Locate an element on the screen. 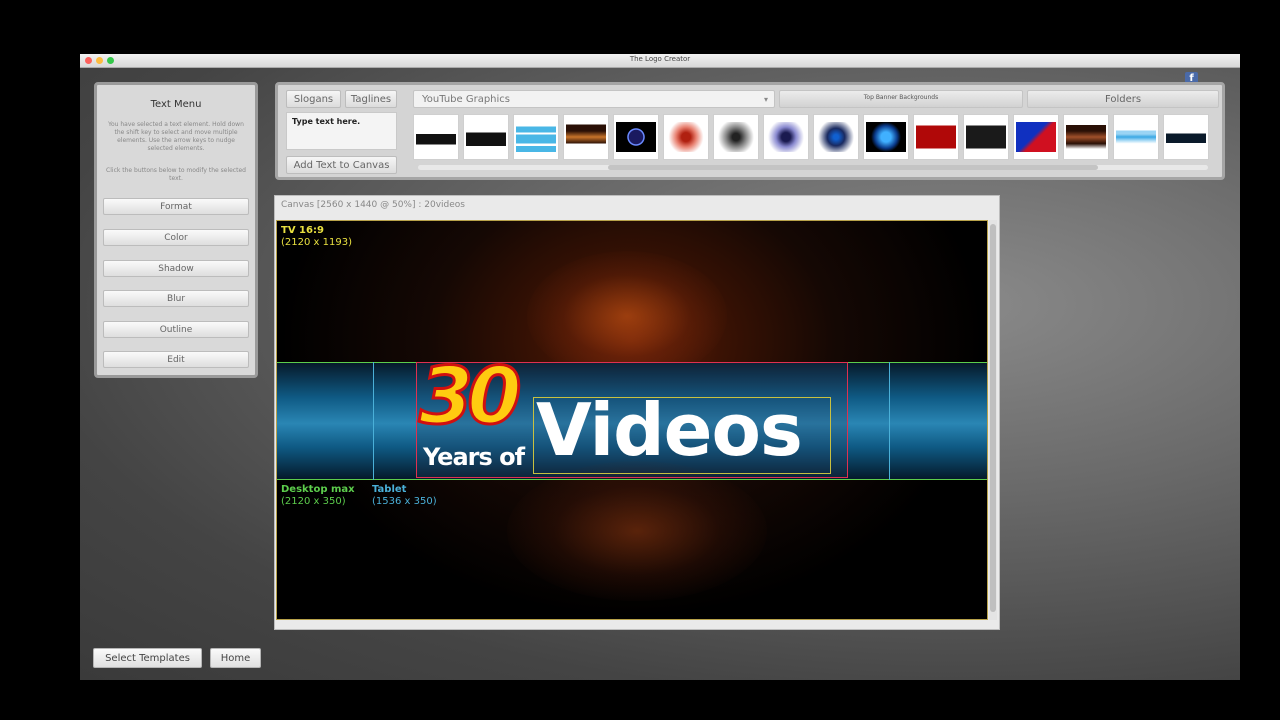  zone-tablet-name: Tablet is located at coordinates (389, 489).